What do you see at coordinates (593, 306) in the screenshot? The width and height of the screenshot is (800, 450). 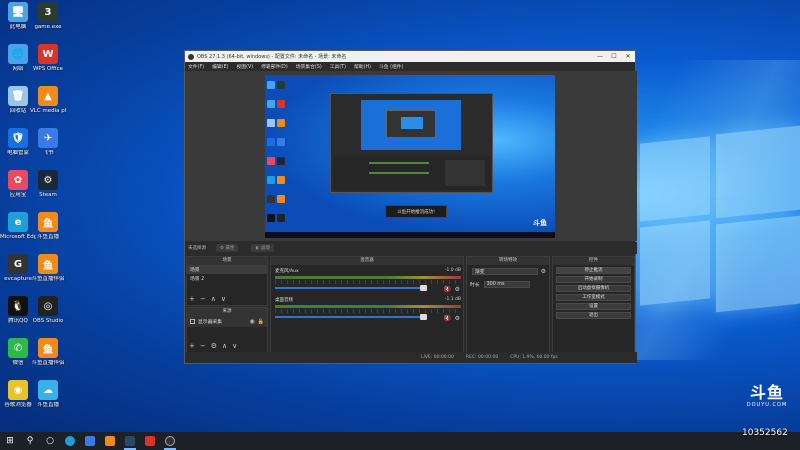 I see `settings-button: 设置` at bounding box center [593, 306].